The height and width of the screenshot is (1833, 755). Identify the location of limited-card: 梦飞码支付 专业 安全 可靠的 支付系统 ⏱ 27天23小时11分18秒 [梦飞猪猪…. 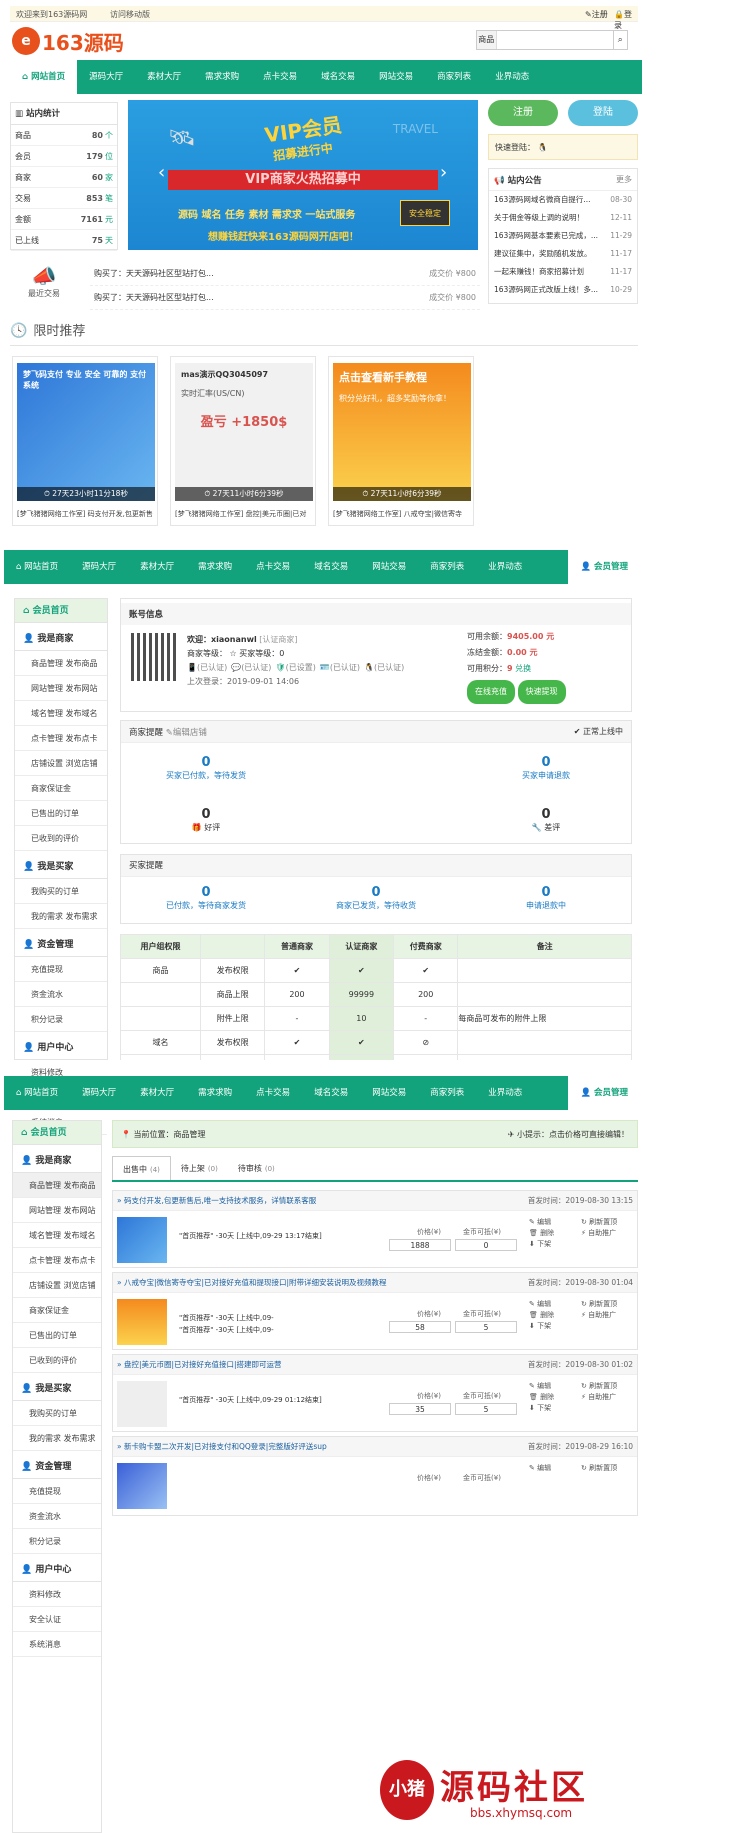
(85, 441).